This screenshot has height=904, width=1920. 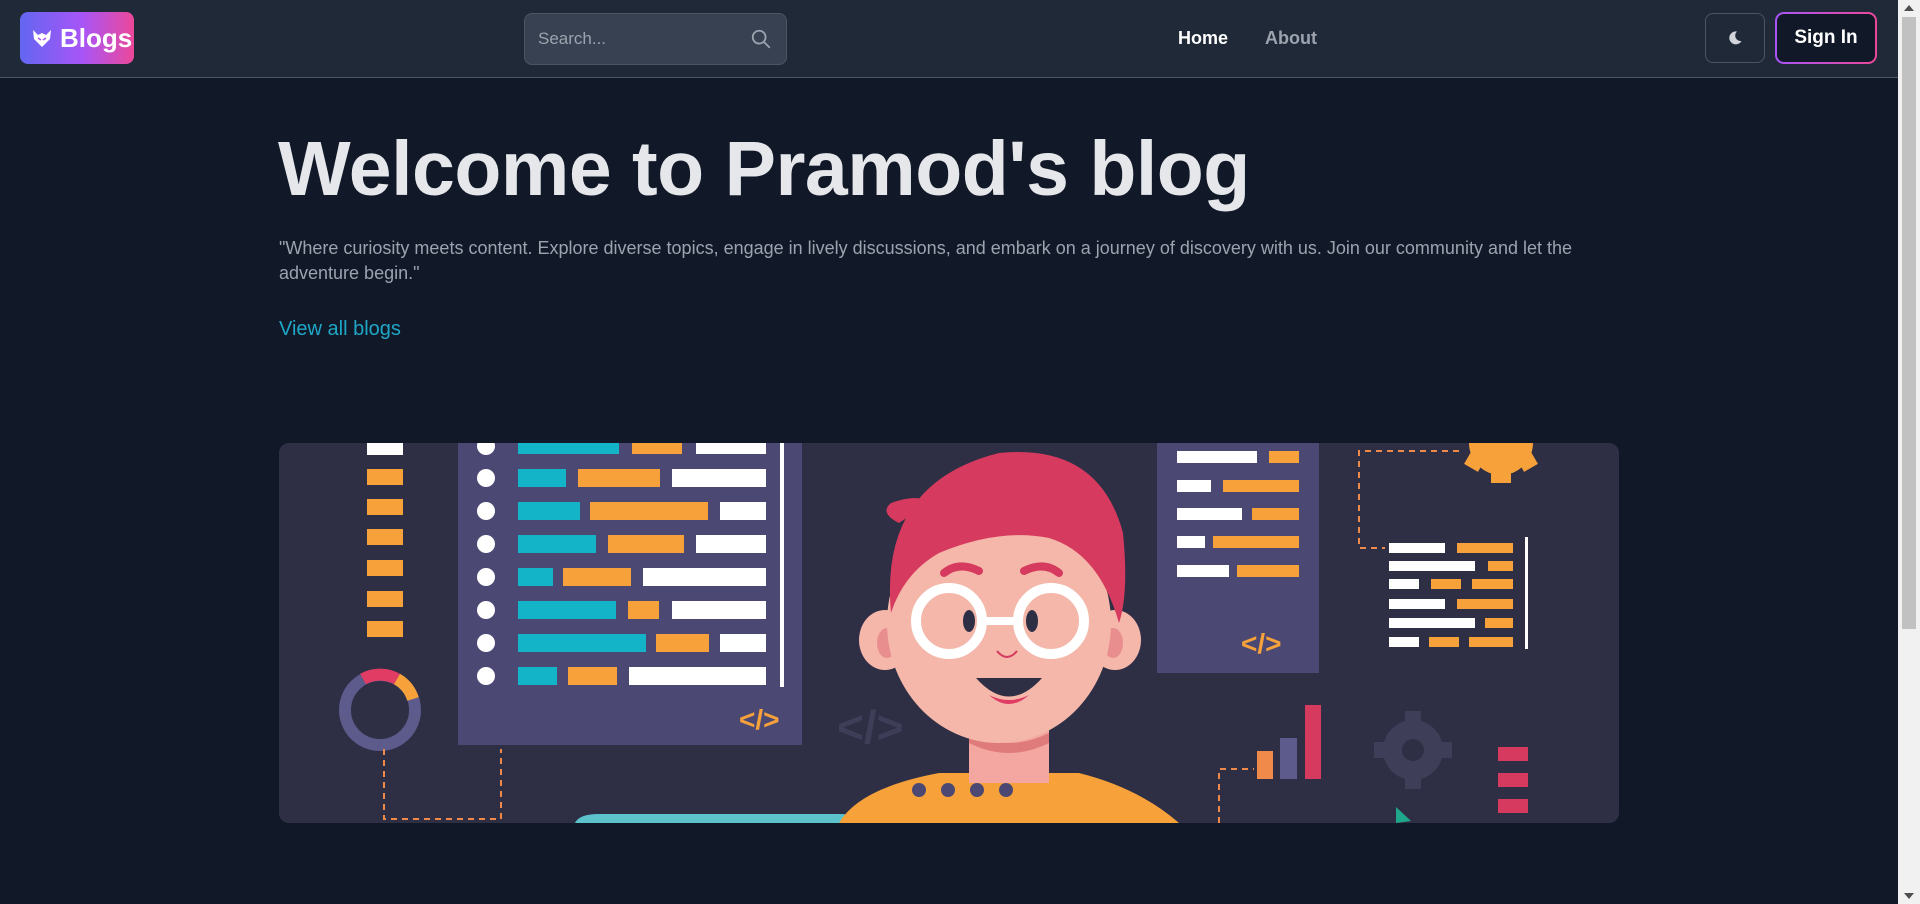 I want to click on code-tag-left: </>, so click(x=759, y=719).